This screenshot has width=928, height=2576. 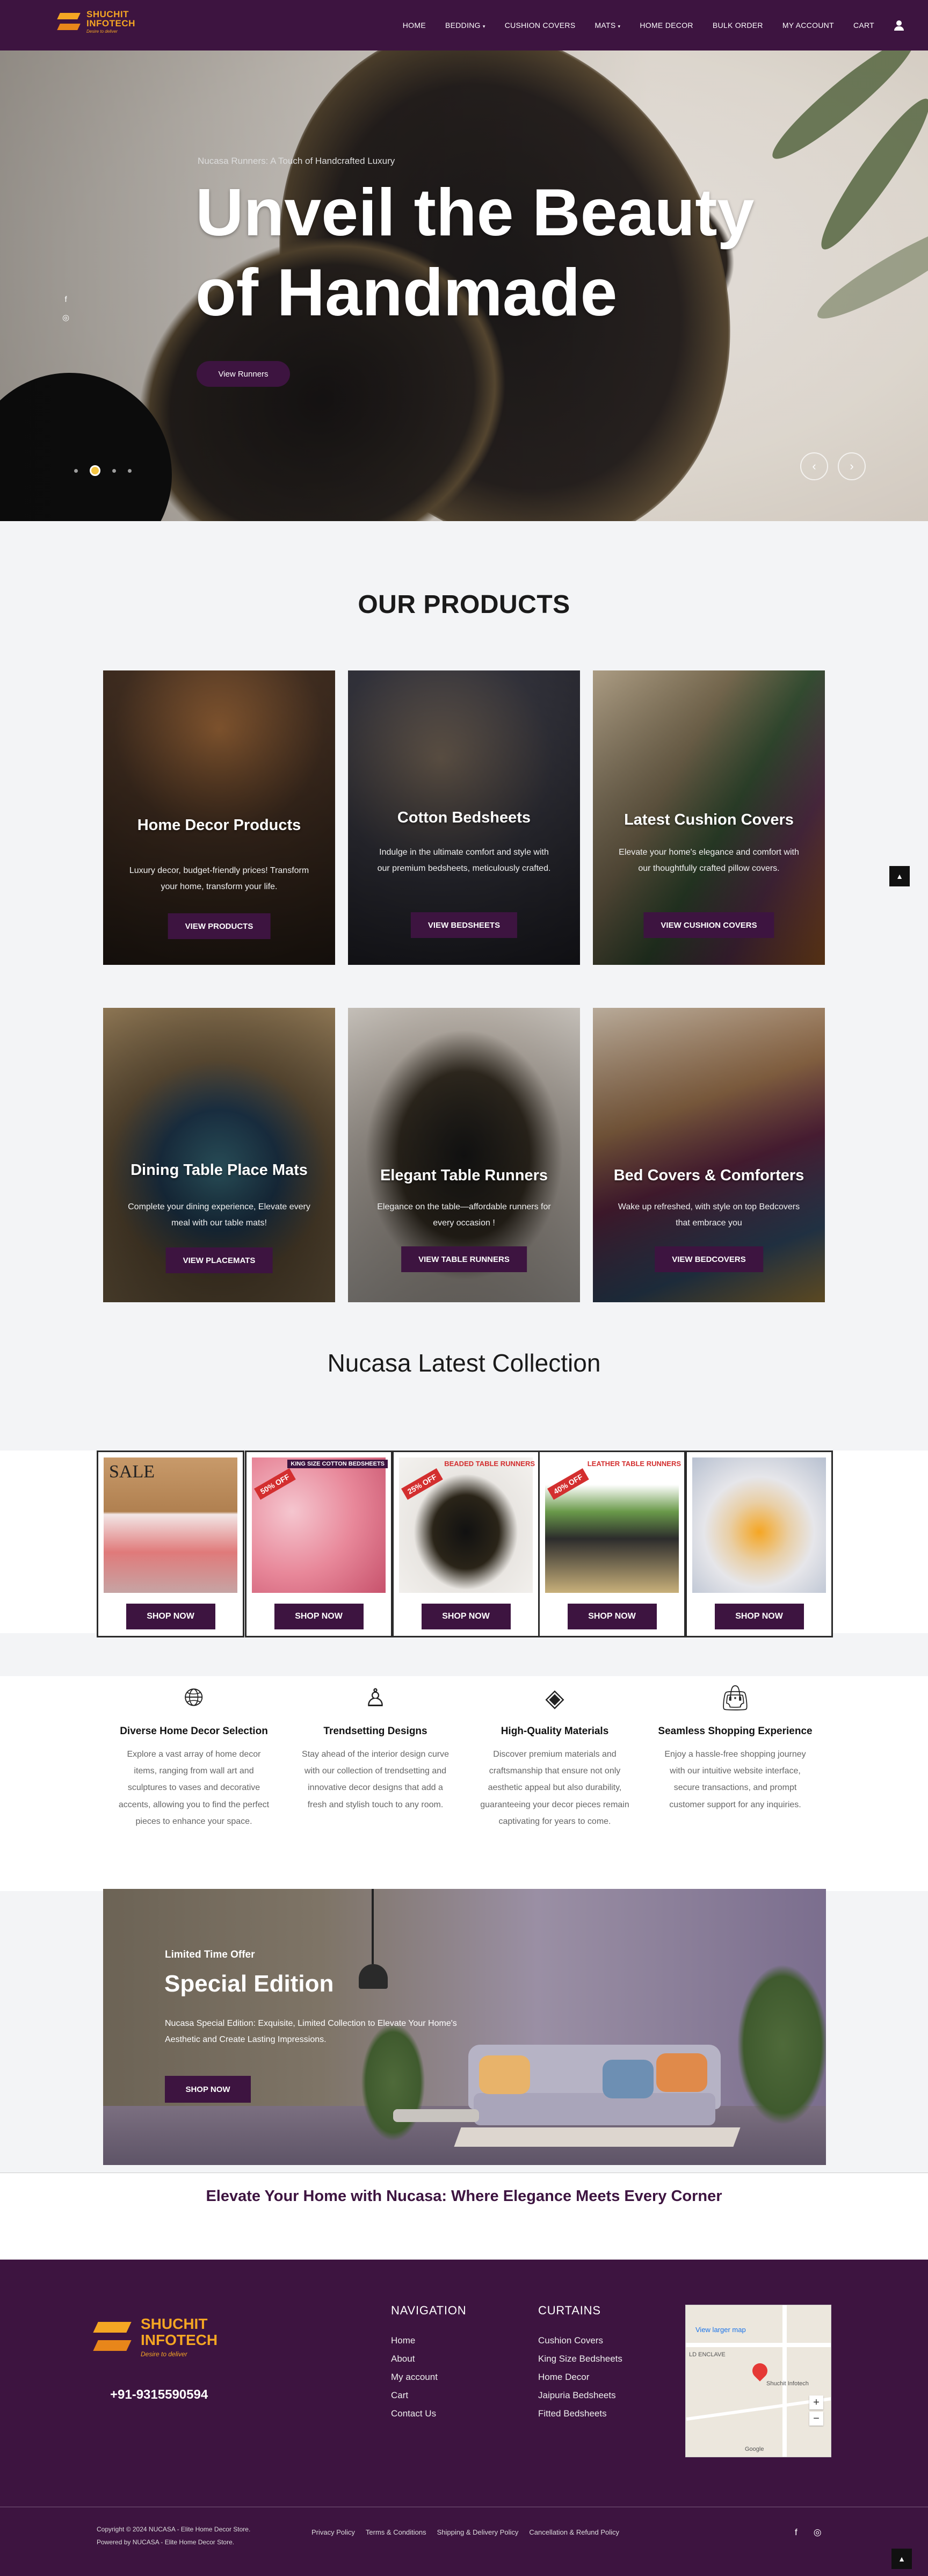 What do you see at coordinates (429, 2377) in the screenshot?
I see `footer-link-my-account: My account` at bounding box center [429, 2377].